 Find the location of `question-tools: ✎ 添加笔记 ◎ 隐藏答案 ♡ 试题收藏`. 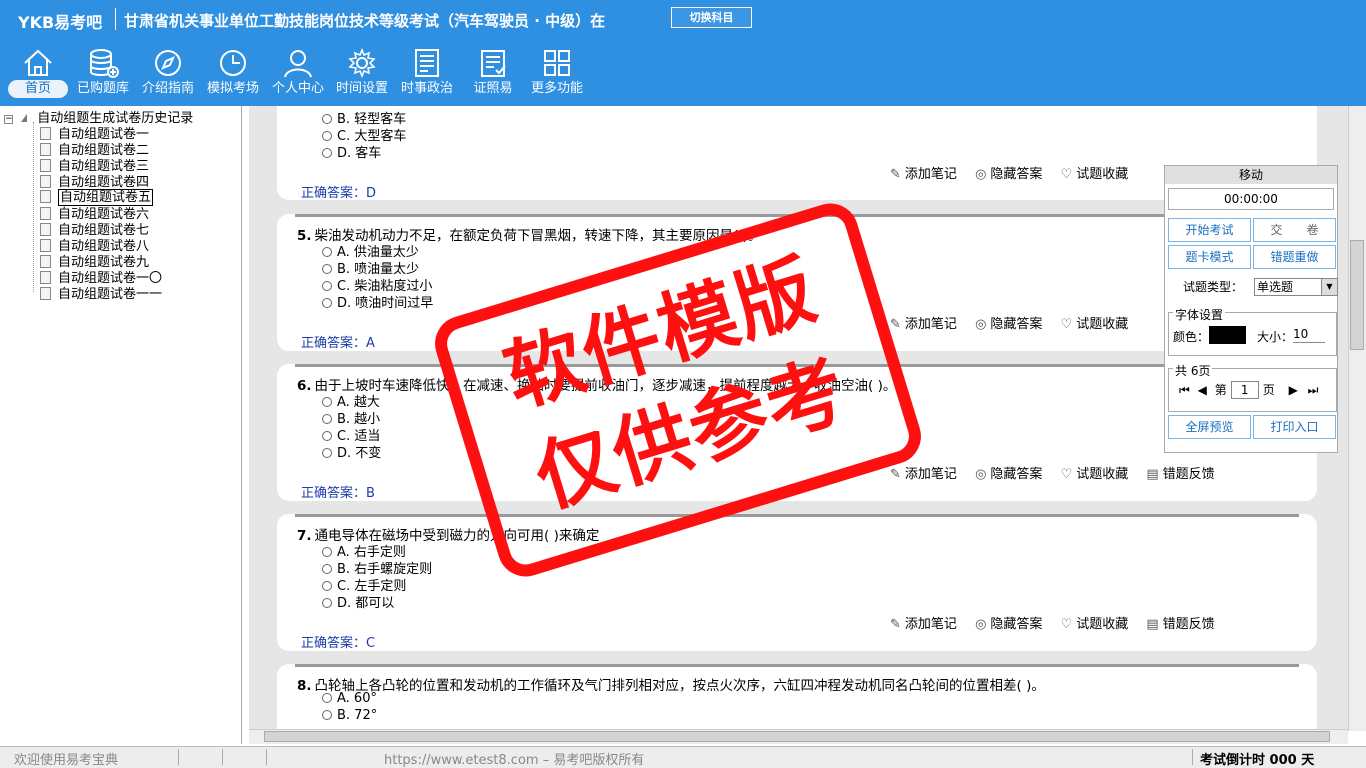

question-tools: ✎ 添加笔记 ◎ 隐藏答案 ♡ 试题收藏 is located at coordinates (1016, 172).